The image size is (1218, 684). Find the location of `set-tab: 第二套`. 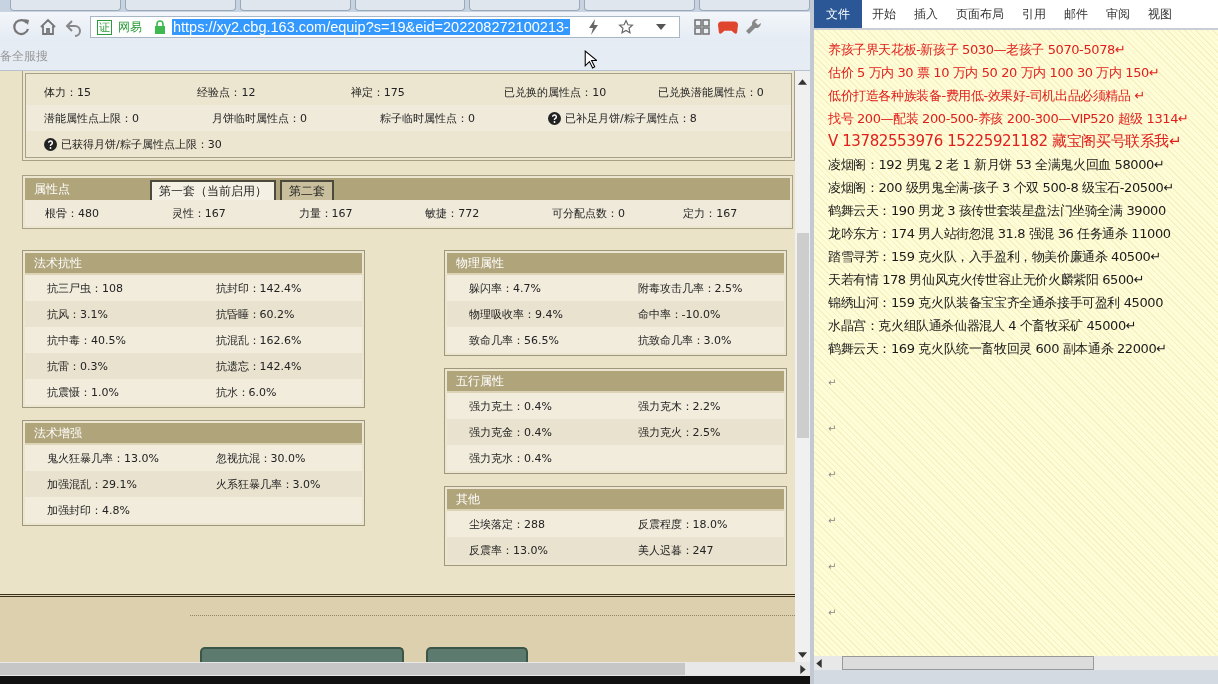

set-tab: 第二套 is located at coordinates (307, 190).